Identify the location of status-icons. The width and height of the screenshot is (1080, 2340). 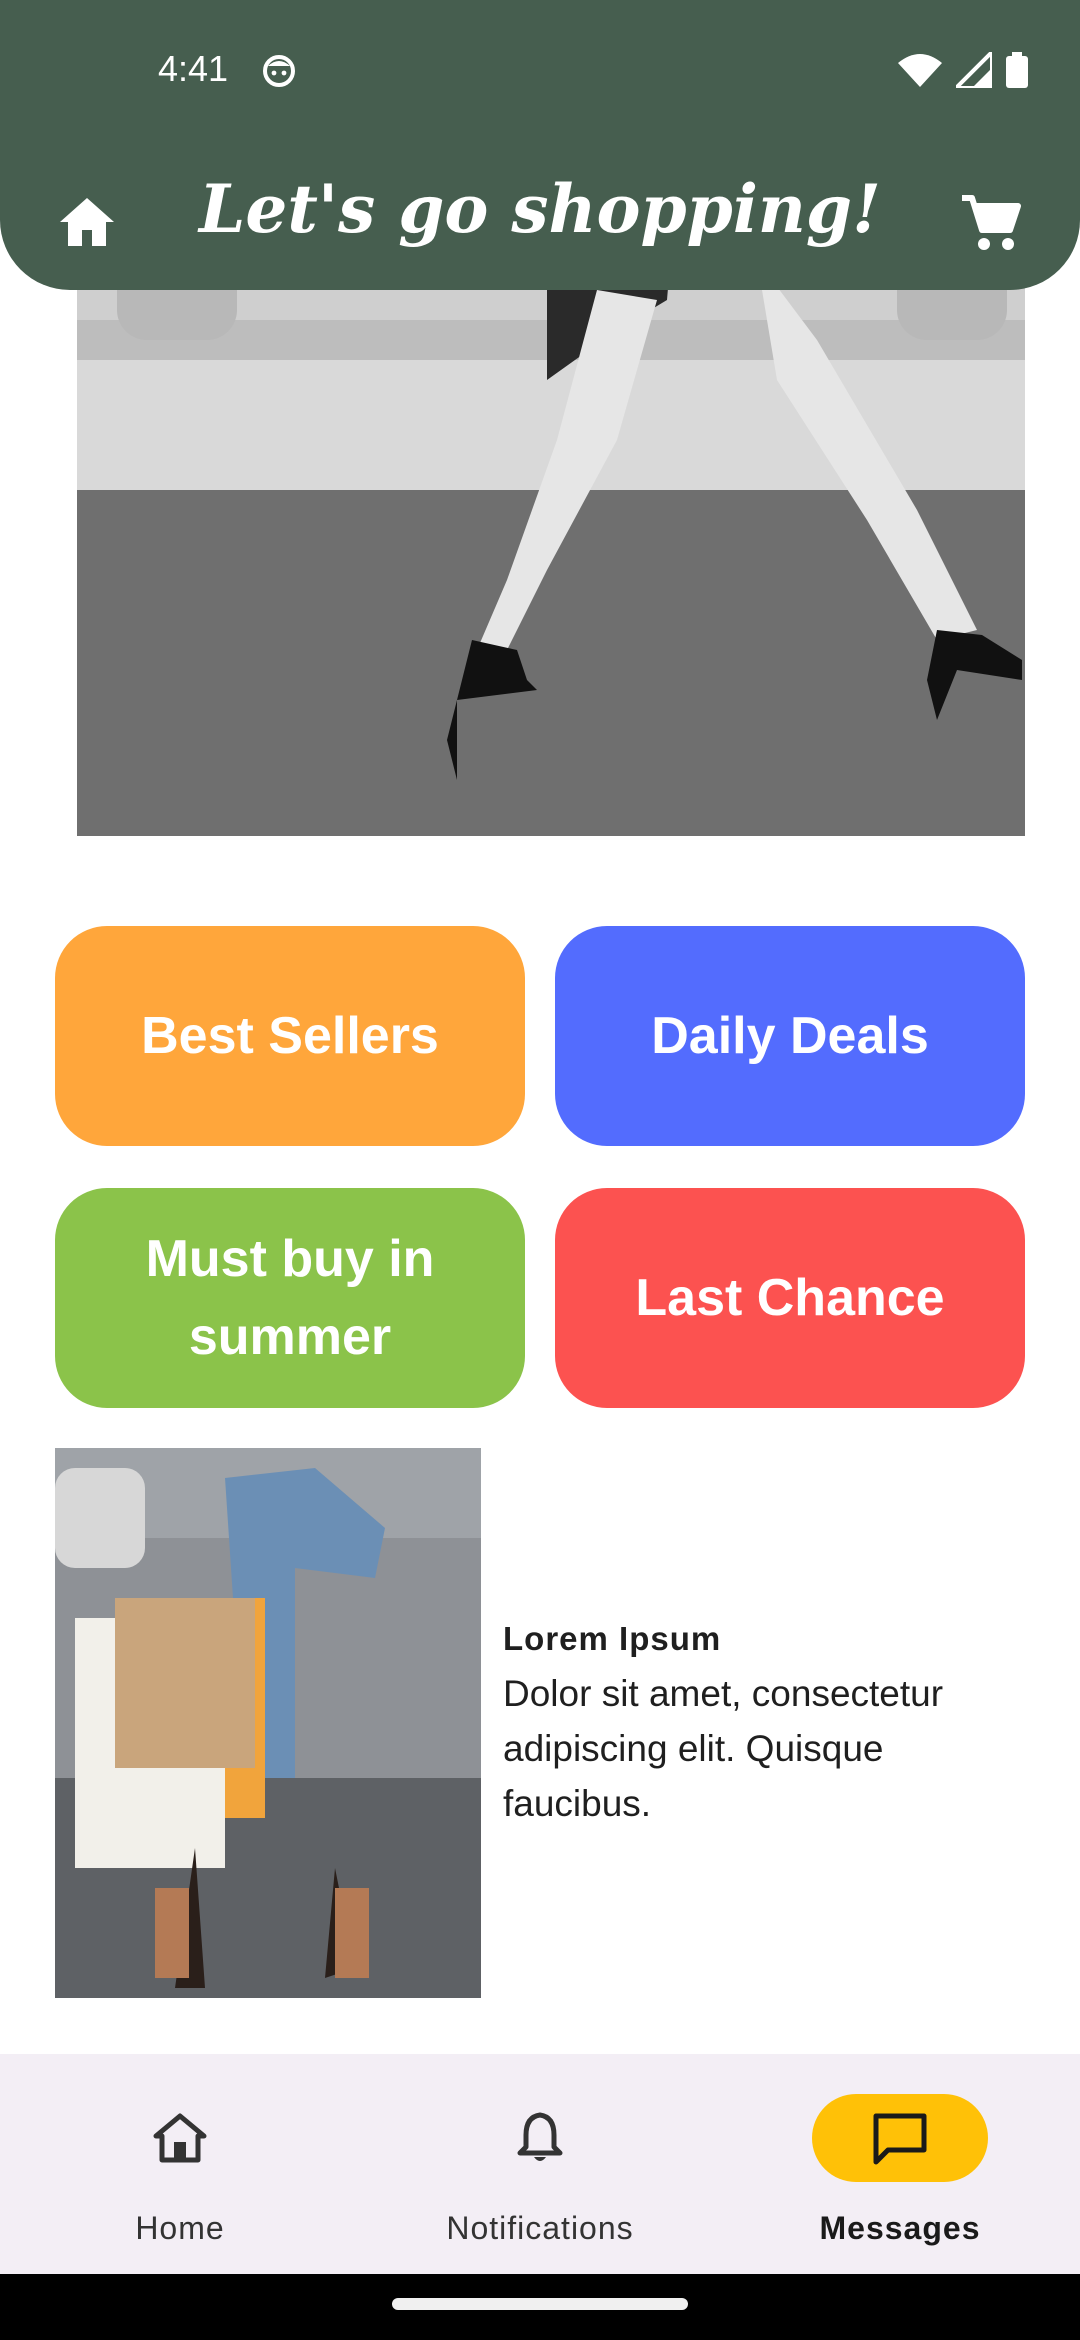
(963, 70).